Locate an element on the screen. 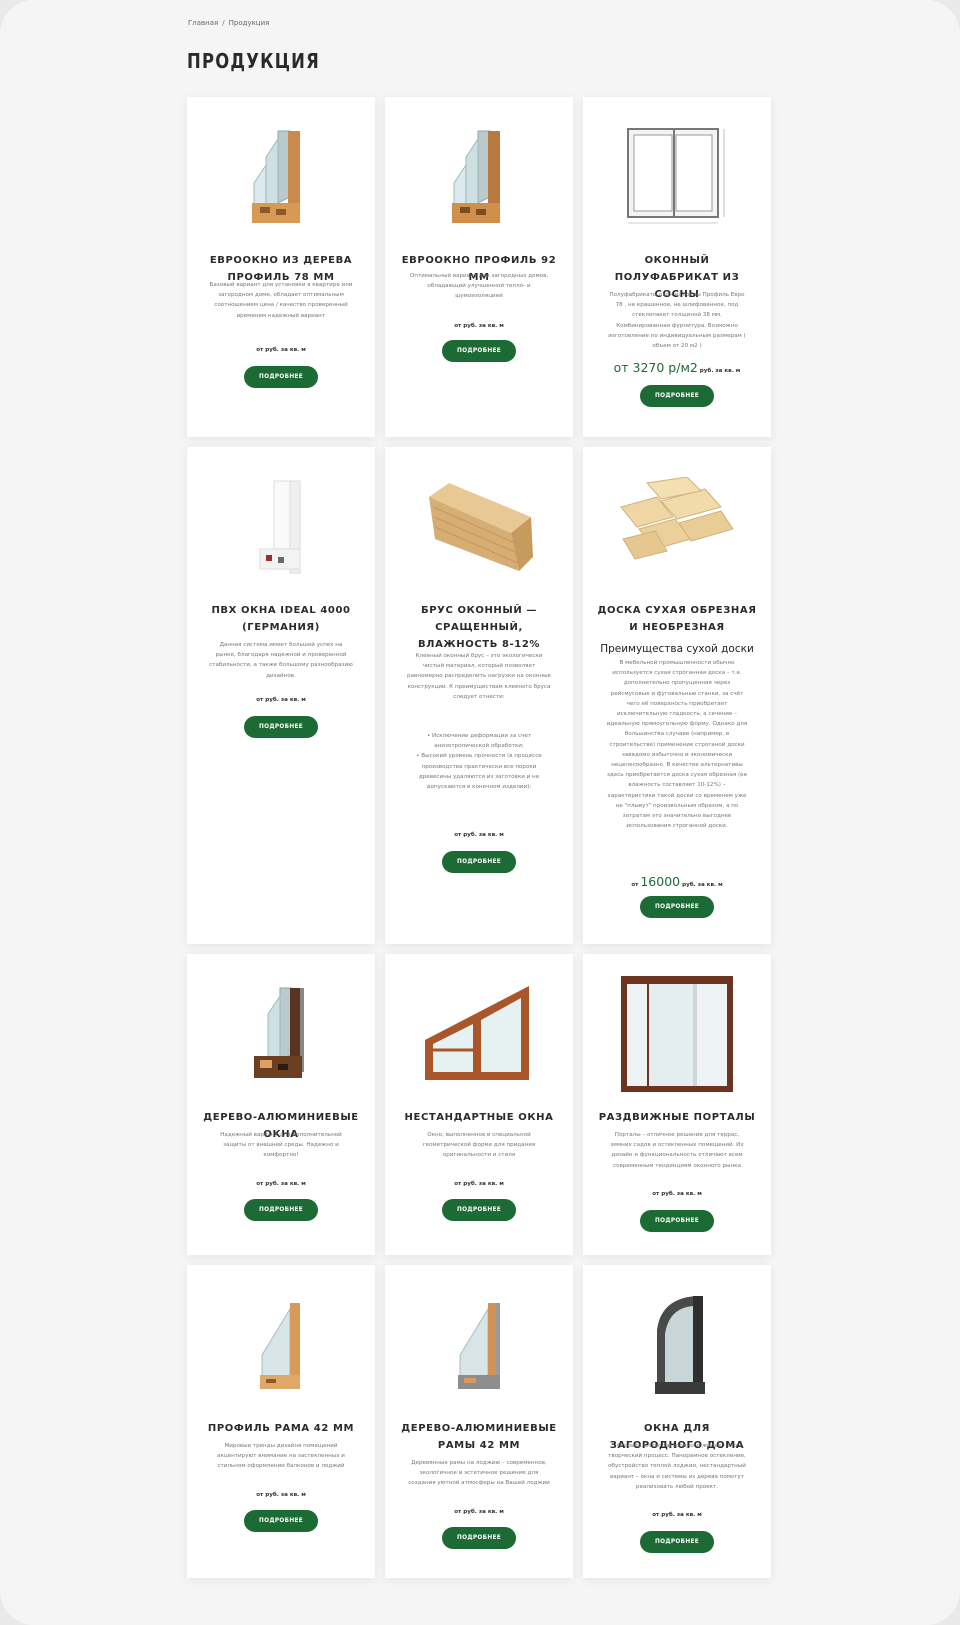 Image resolution: width=960 pixels, height=1625 pixels. wood-aluminium-profile-icon is located at coordinates (279, 1032).